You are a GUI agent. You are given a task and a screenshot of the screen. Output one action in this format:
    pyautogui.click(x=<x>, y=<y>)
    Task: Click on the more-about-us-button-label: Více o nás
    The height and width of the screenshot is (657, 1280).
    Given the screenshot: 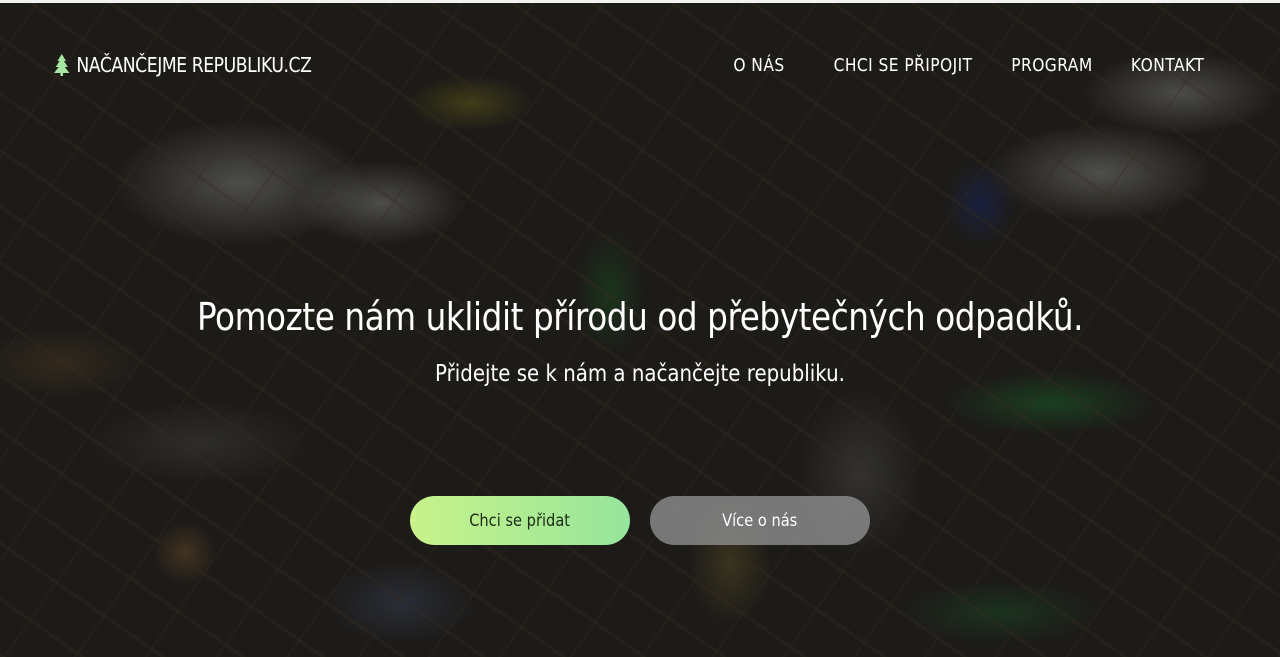 What is the action you would take?
    pyautogui.click(x=760, y=520)
    